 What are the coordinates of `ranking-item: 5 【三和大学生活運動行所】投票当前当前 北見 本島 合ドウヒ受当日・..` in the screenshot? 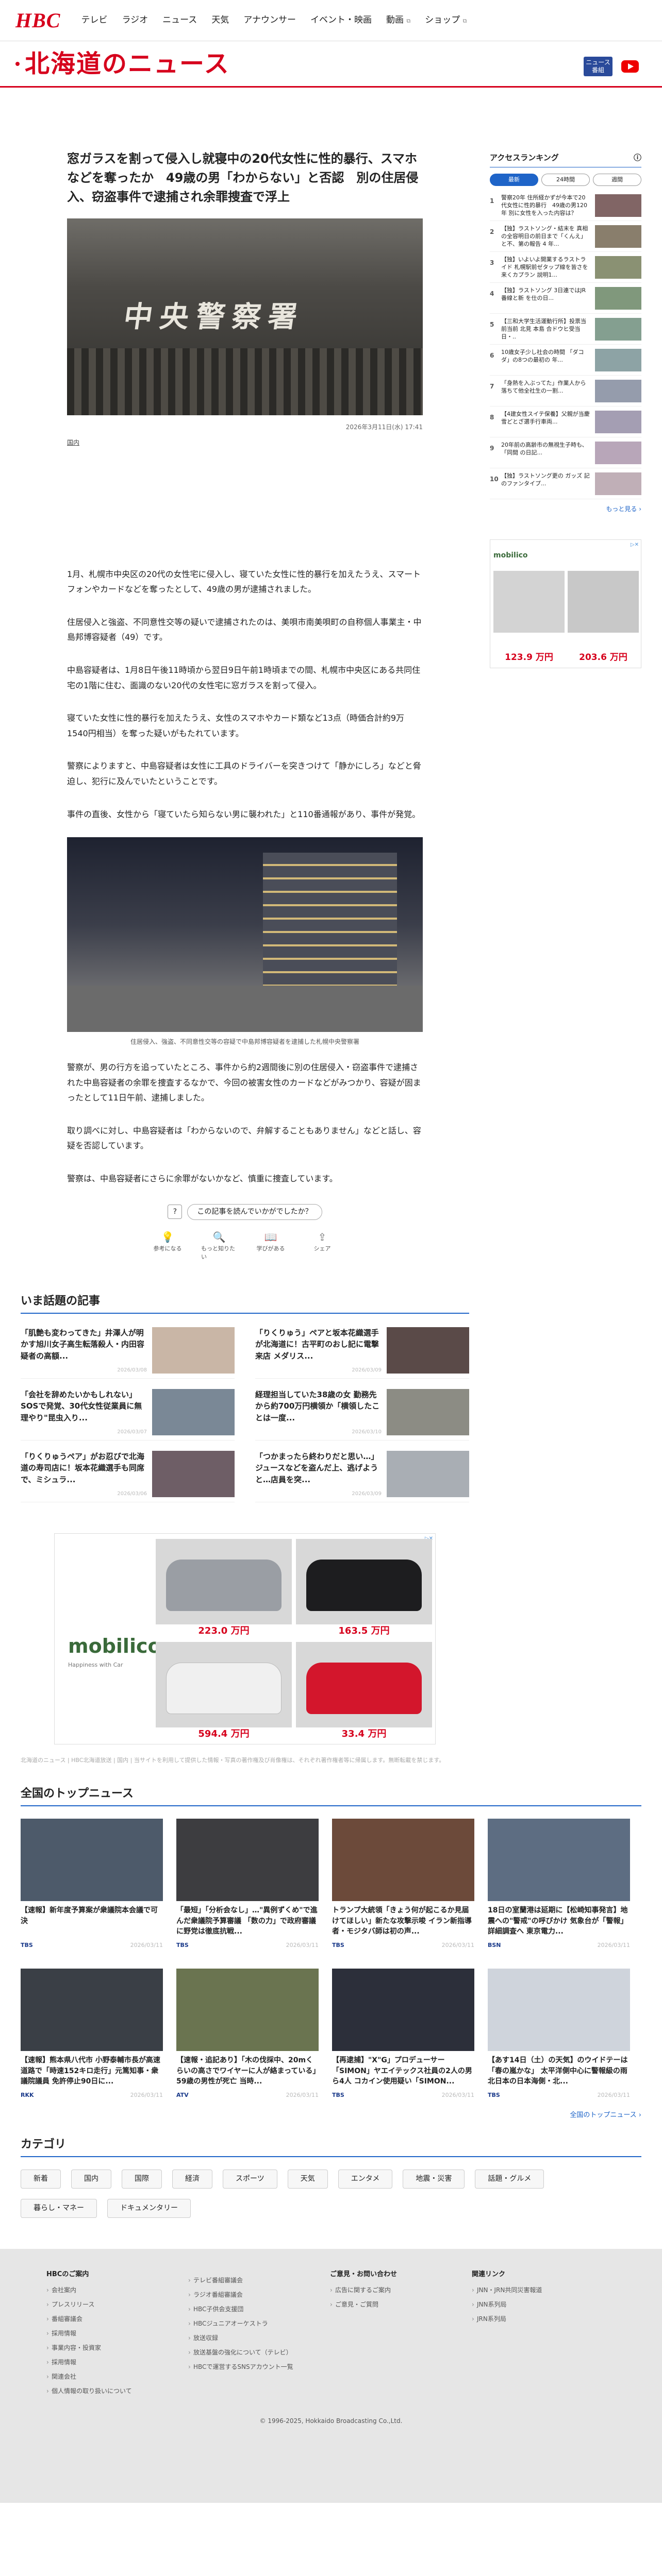 It's located at (565, 329).